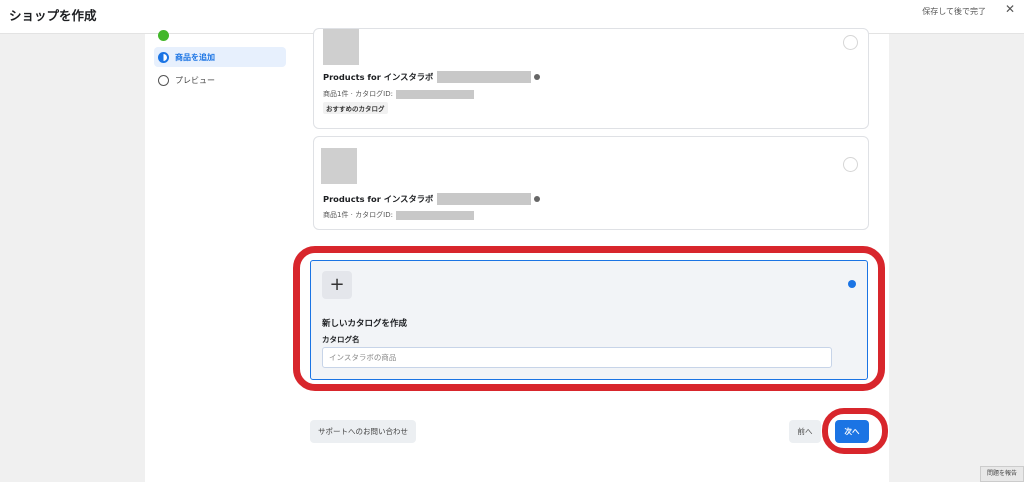 The height and width of the screenshot is (482, 1024). I want to click on contact-support-button: サポートへのお問い合わせ, so click(363, 431).